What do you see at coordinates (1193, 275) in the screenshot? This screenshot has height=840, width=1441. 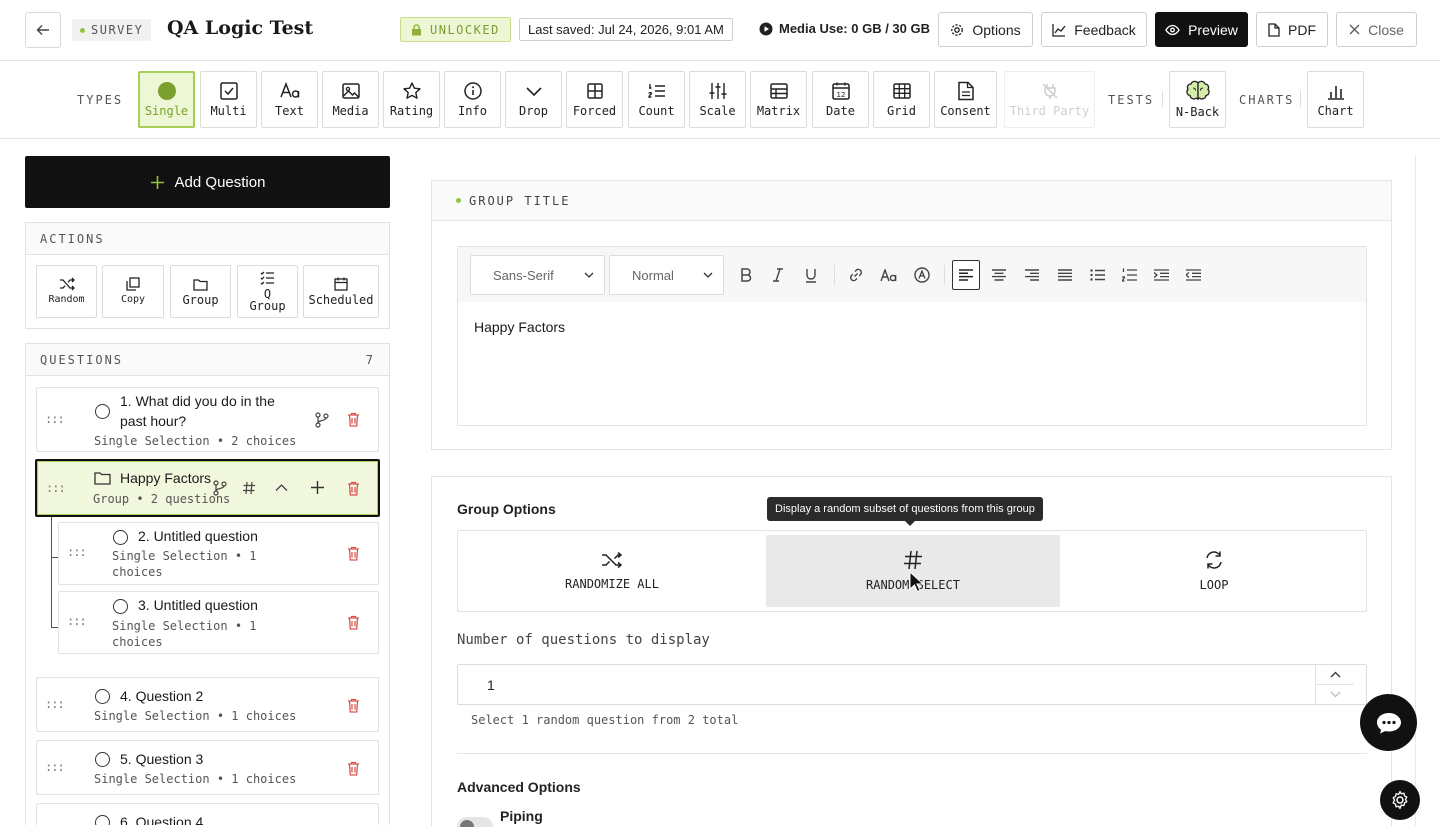 I see `outdent-button` at bounding box center [1193, 275].